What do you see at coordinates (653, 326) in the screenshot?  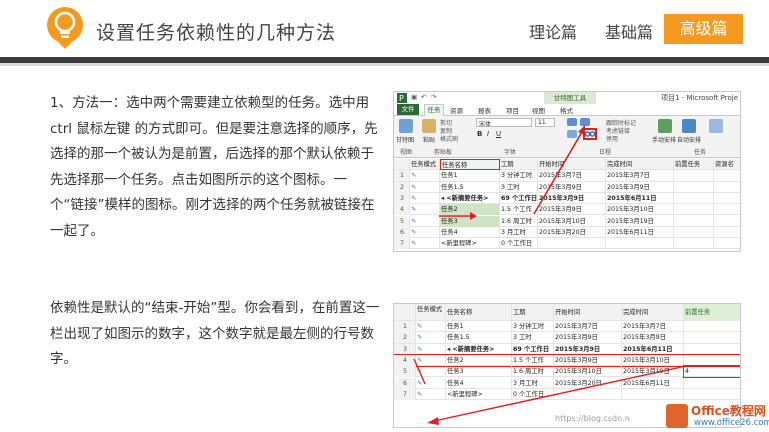 I see `finish-cell: 2015年3月7日` at bounding box center [653, 326].